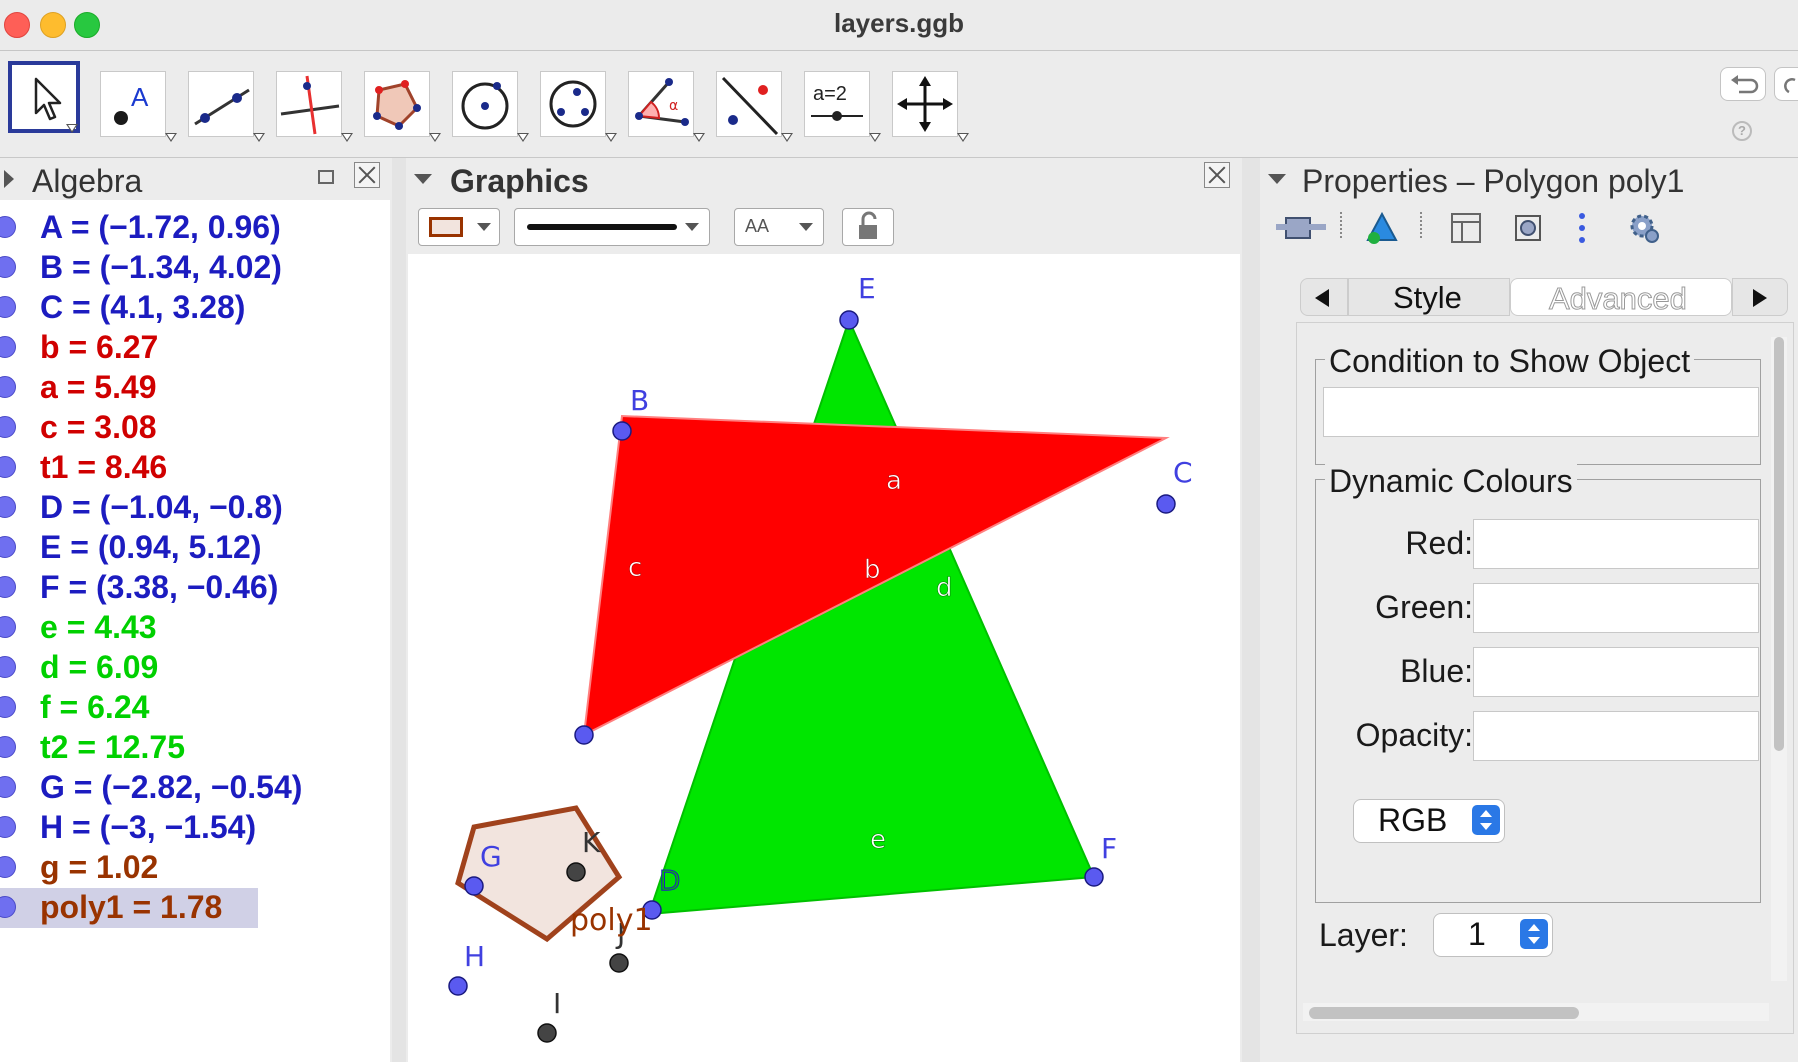  What do you see at coordinates (1779, 544) in the screenshot?
I see `vertical-scrollbar-thumb` at bounding box center [1779, 544].